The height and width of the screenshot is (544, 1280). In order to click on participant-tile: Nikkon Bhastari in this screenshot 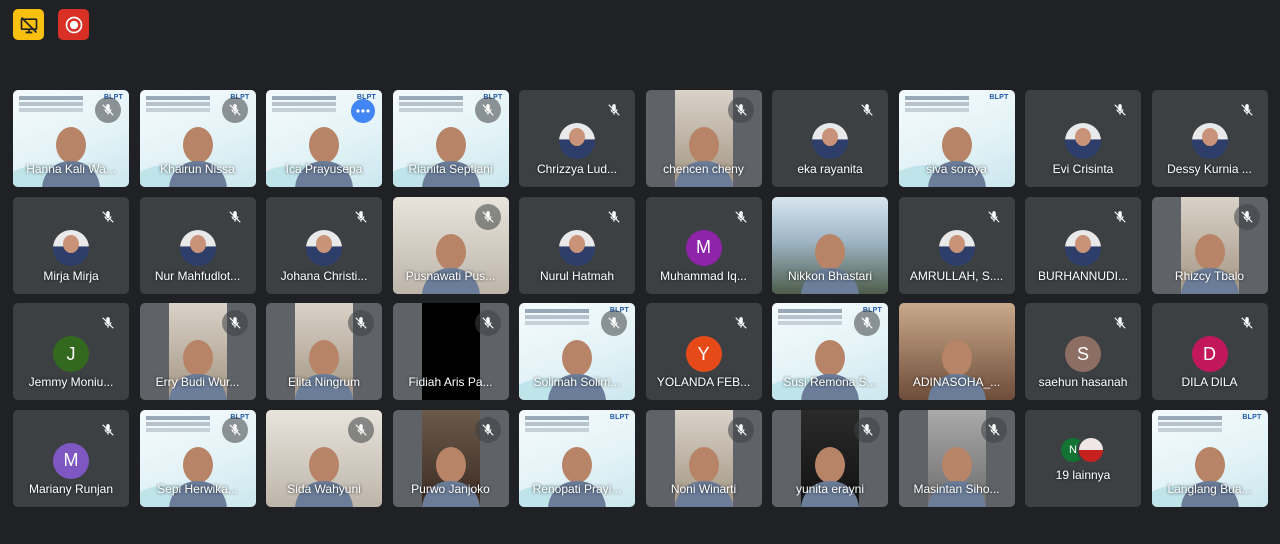, I will do `click(830, 245)`.